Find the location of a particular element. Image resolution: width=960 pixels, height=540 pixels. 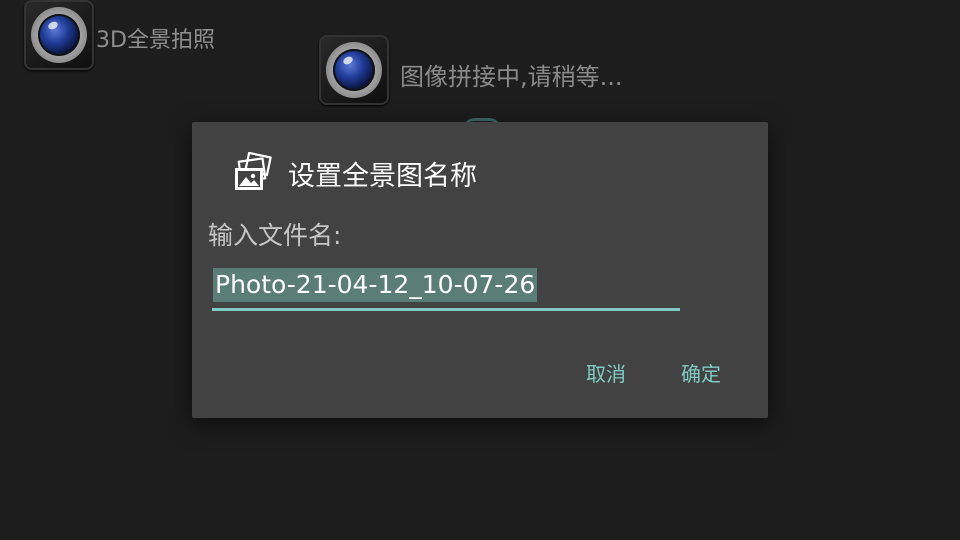

filename-input-value: Photo-21-04-12_10-07-26 is located at coordinates (375, 285).